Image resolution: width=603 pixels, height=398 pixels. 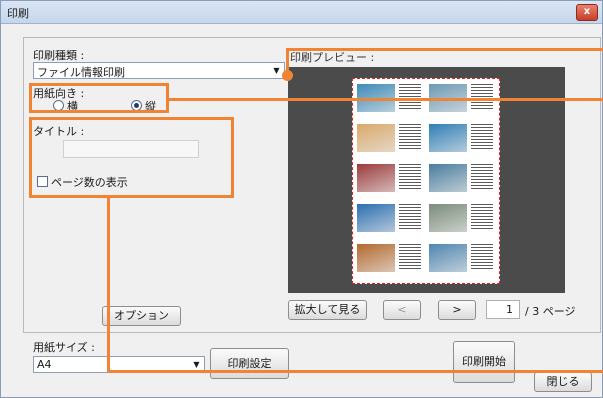 What do you see at coordinates (550, 311) in the screenshot?
I see `total-pages-label: / 3 ページ` at bounding box center [550, 311].